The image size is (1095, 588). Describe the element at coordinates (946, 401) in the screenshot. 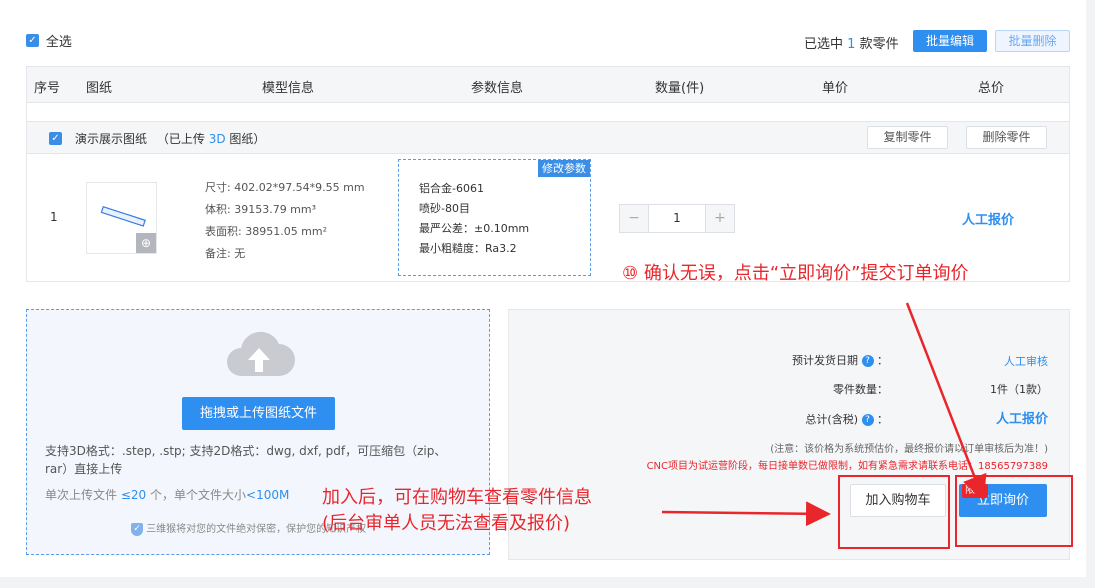

I see `arrow-to-inquire` at that location.